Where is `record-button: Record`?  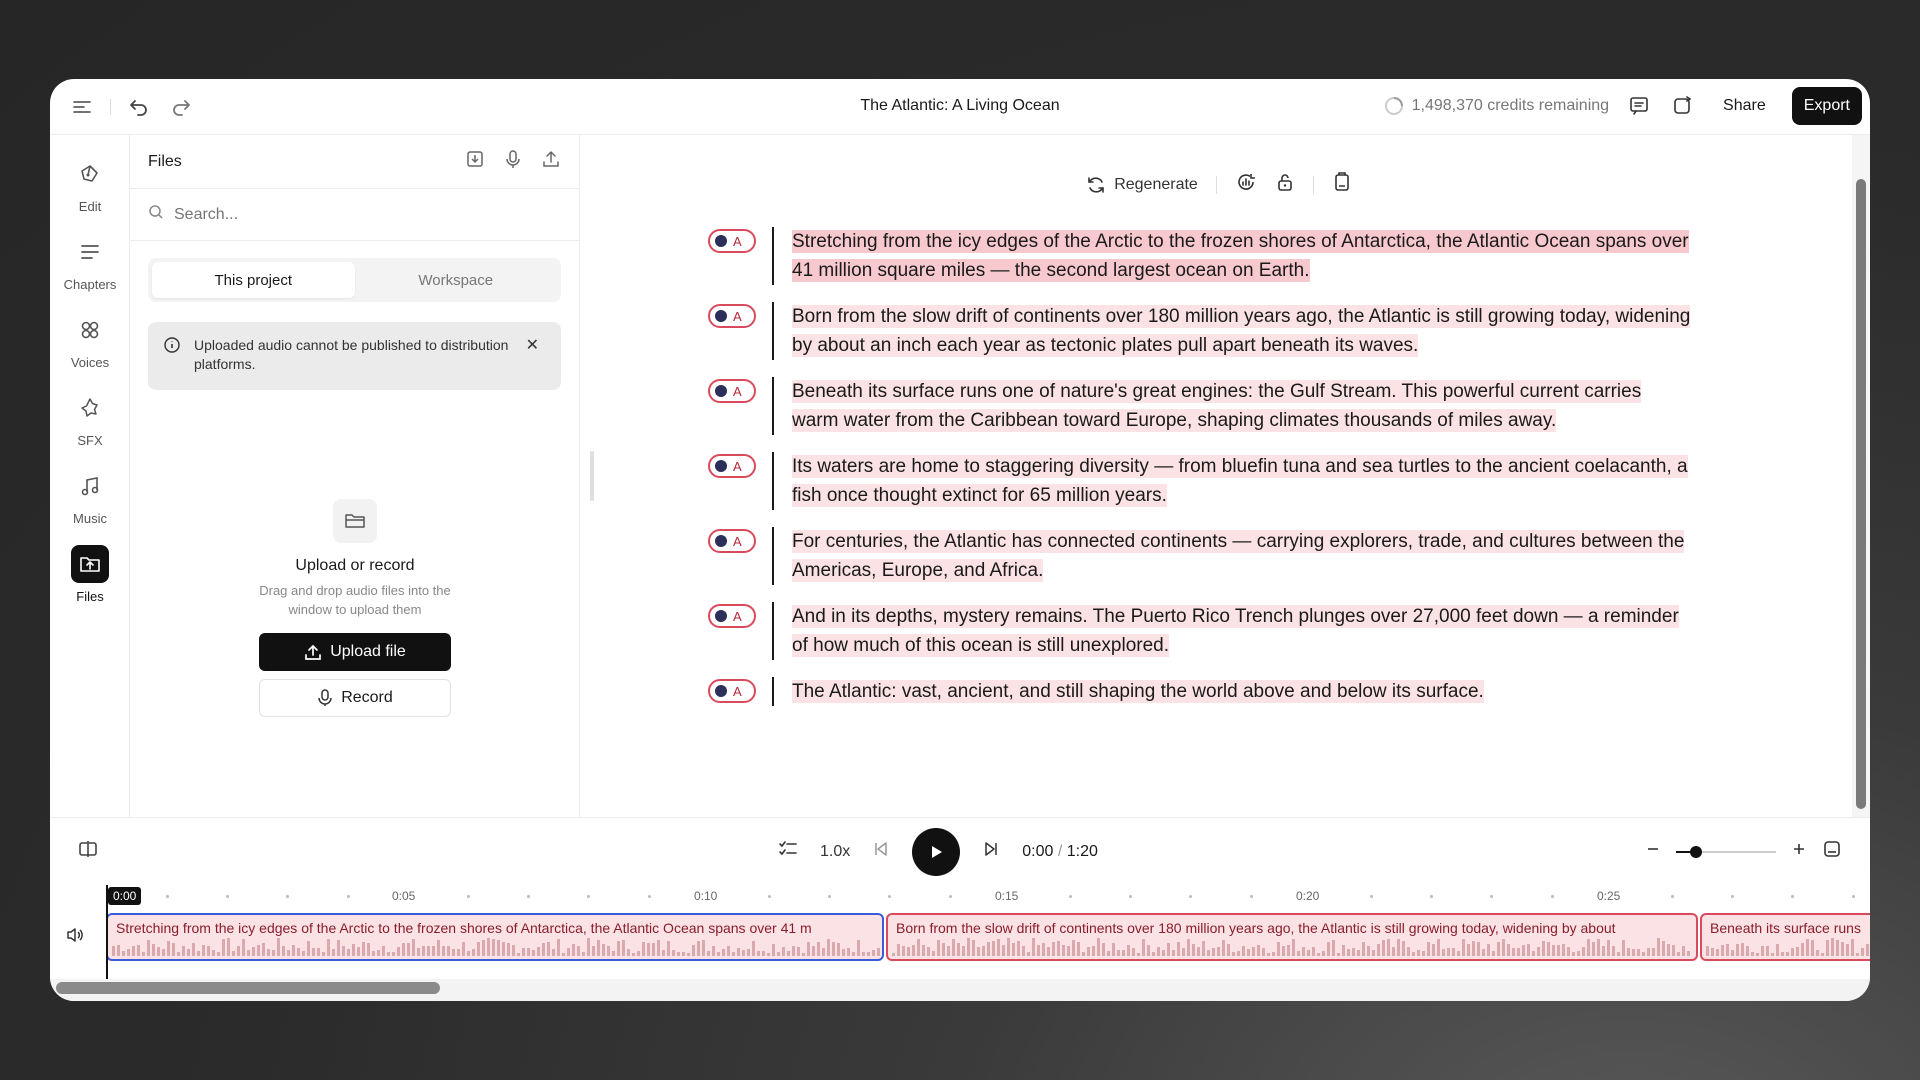
record-button: Record is located at coordinates (355, 698).